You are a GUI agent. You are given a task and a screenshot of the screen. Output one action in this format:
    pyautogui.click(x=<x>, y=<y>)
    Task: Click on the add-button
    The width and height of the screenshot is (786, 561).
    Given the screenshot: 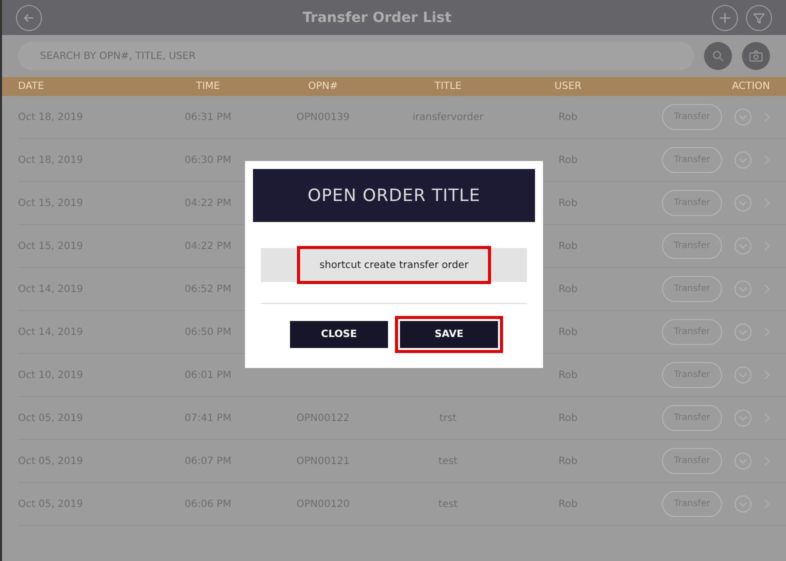 What is the action you would take?
    pyautogui.click(x=725, y=17)
    